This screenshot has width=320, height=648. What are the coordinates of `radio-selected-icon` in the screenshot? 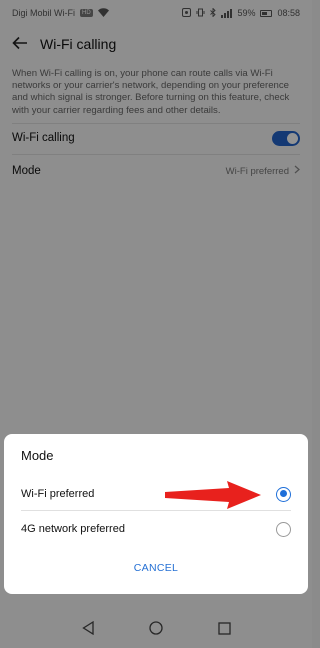 It's located at (283, 494).